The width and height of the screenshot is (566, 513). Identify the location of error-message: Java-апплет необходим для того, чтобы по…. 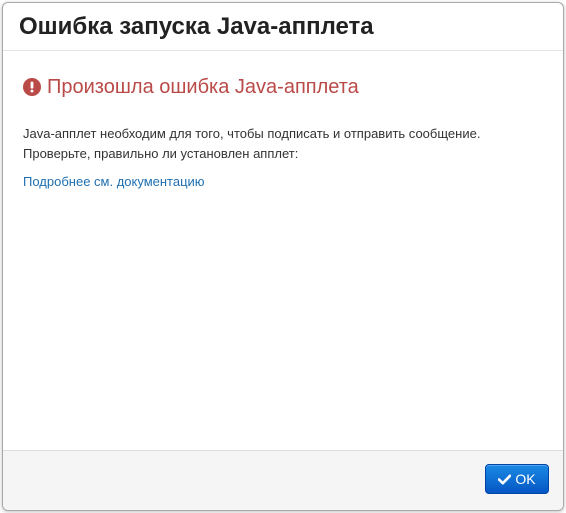
(283, 144).